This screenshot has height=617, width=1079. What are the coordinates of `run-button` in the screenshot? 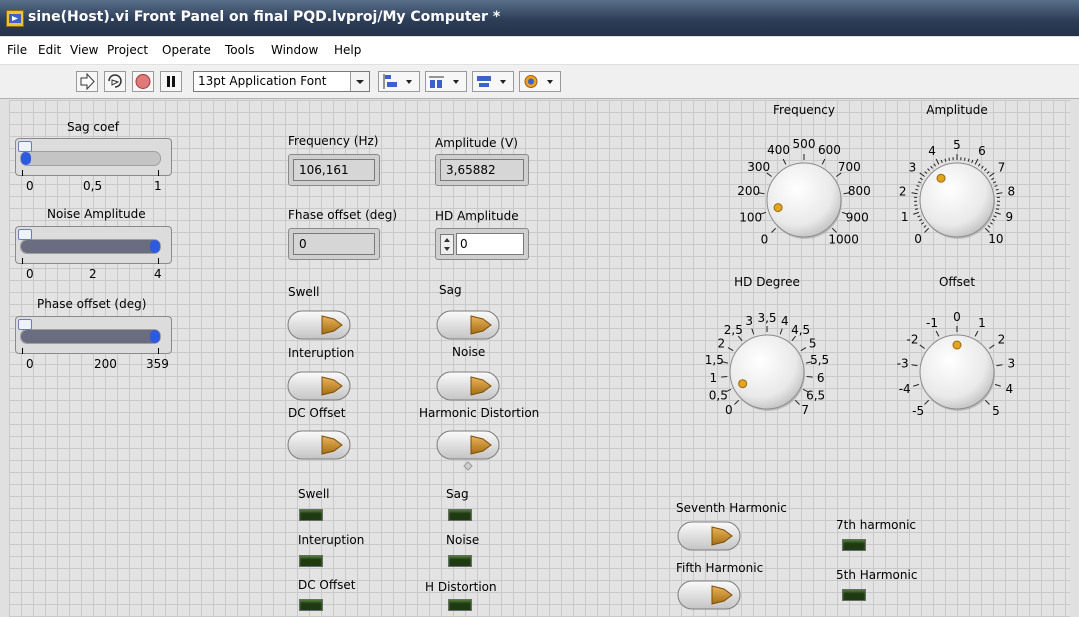 It's located at (87, 81).